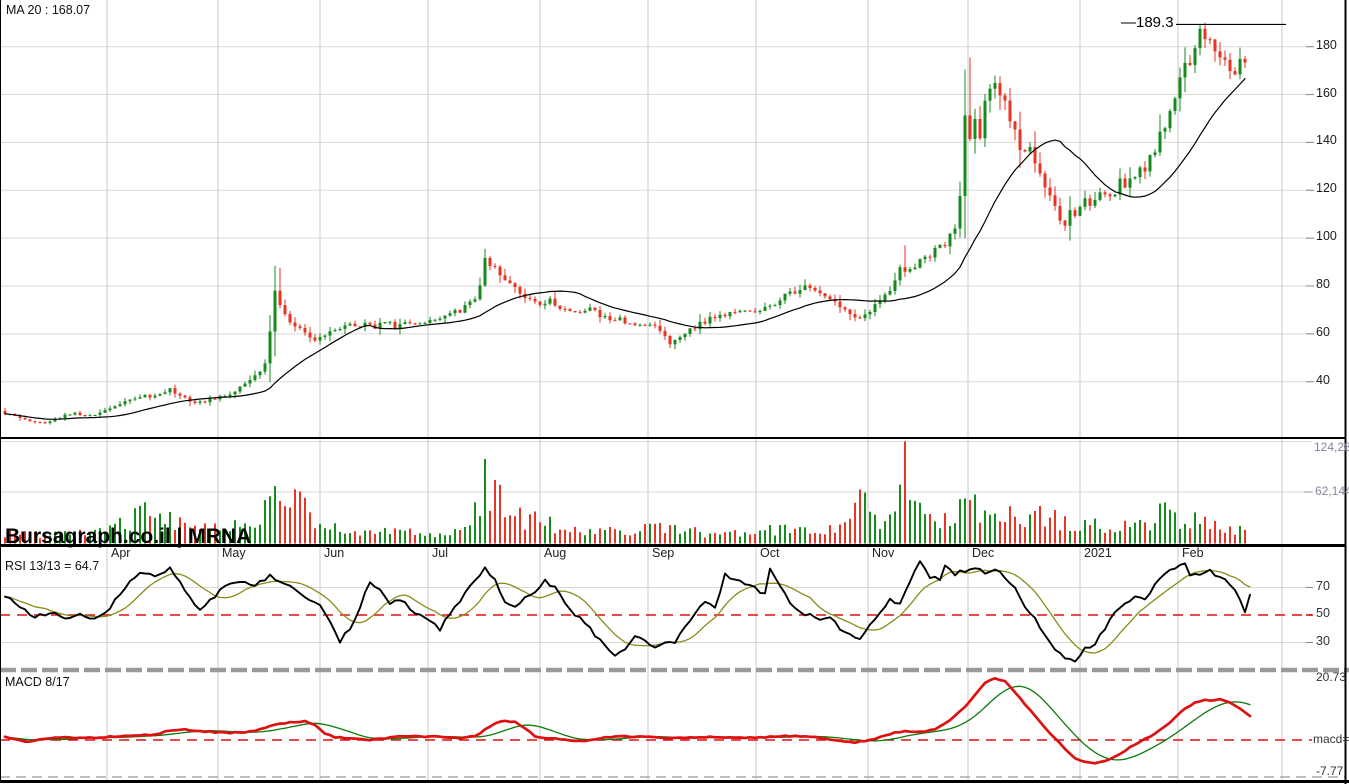 The width and height of the screenshot is (1349, 784). I want to click on month-label-Aug: Aug, so click(555, 553).